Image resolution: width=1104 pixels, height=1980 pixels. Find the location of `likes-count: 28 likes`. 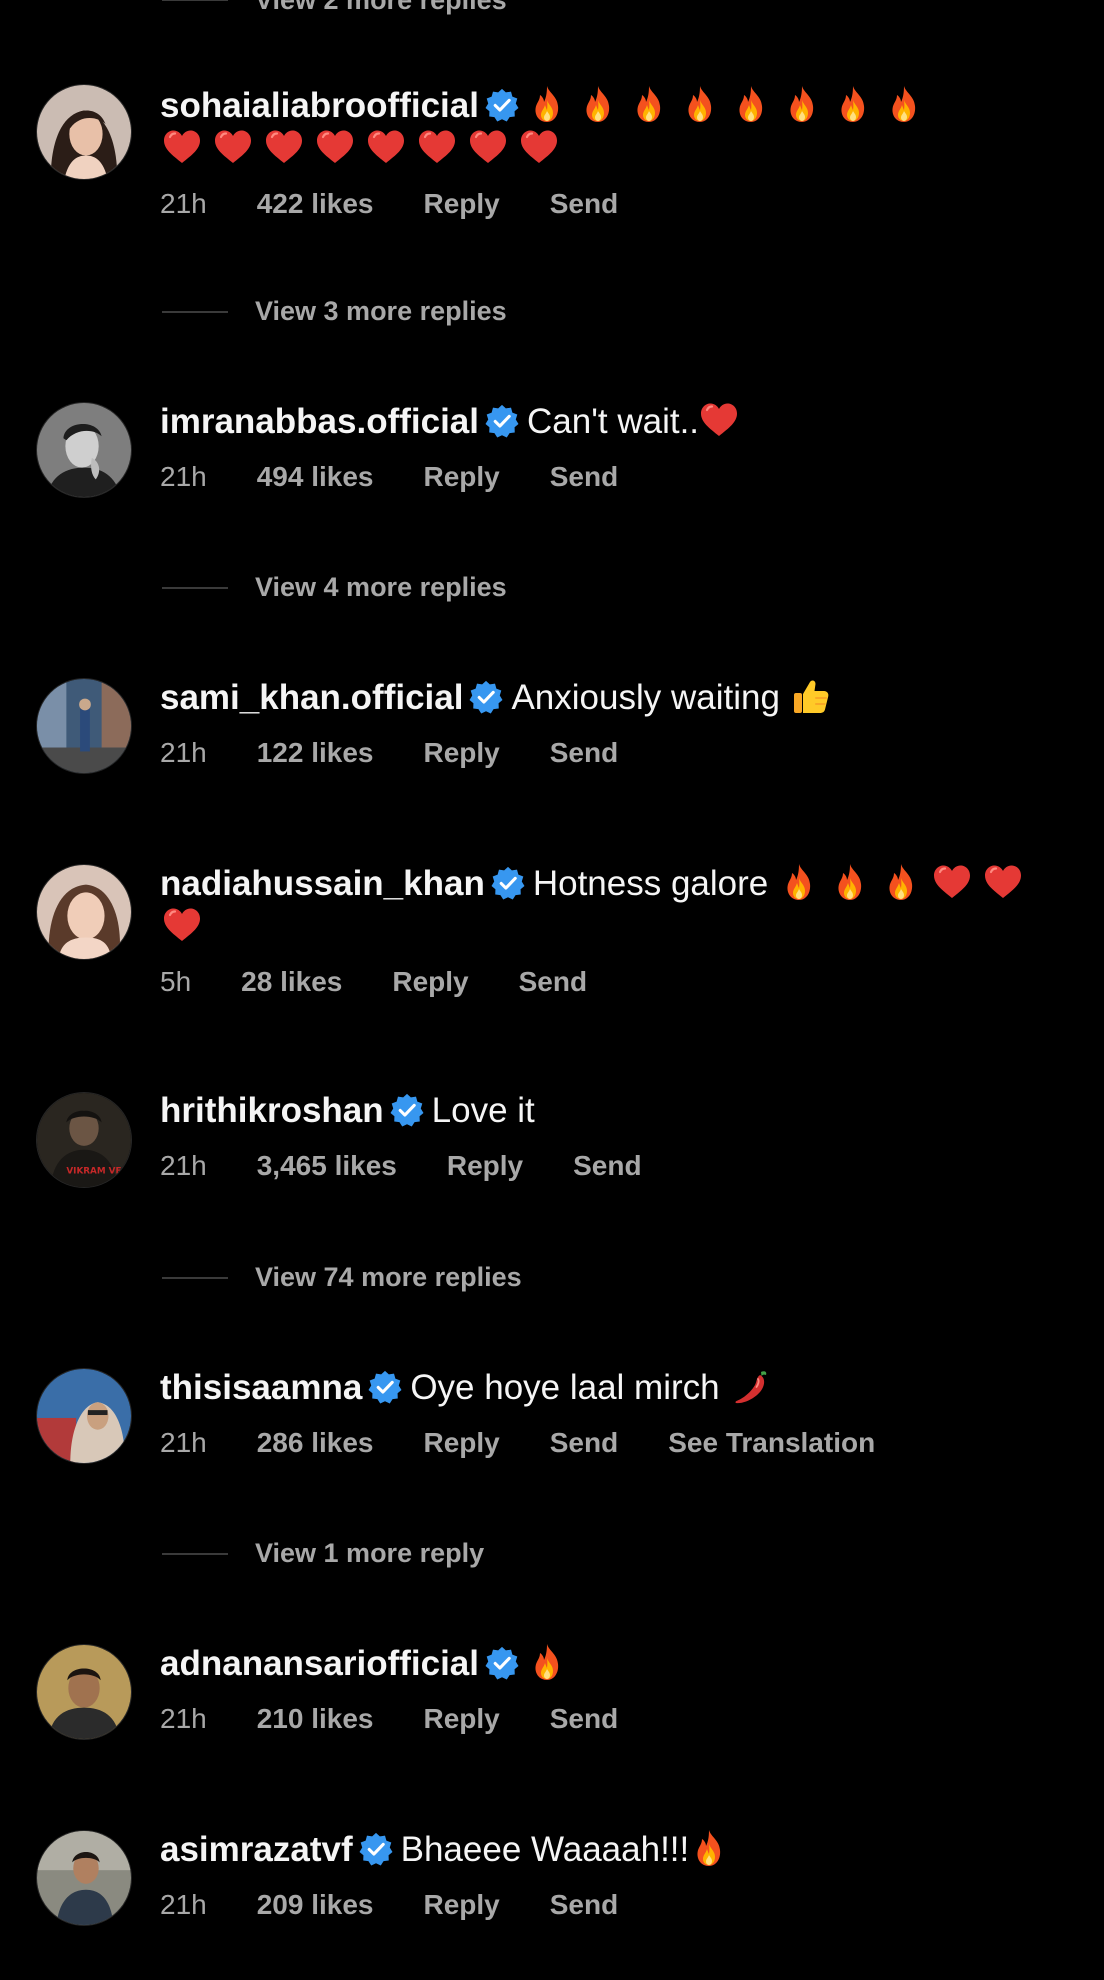

likes-count: 28 likes is located at coordinates (291, 981).